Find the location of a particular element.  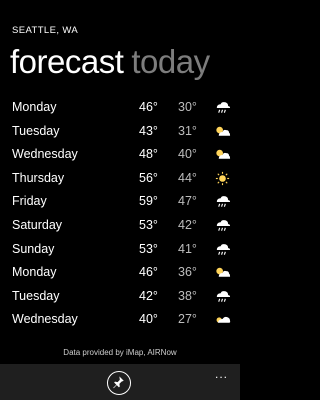

forecast-row: Monday 46° 36° is located at coordinates (123, 273).